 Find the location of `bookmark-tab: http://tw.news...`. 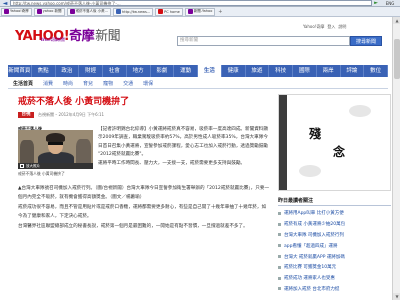

bookmark-tab: http://tw.news... is located at coordinates (133, 11).